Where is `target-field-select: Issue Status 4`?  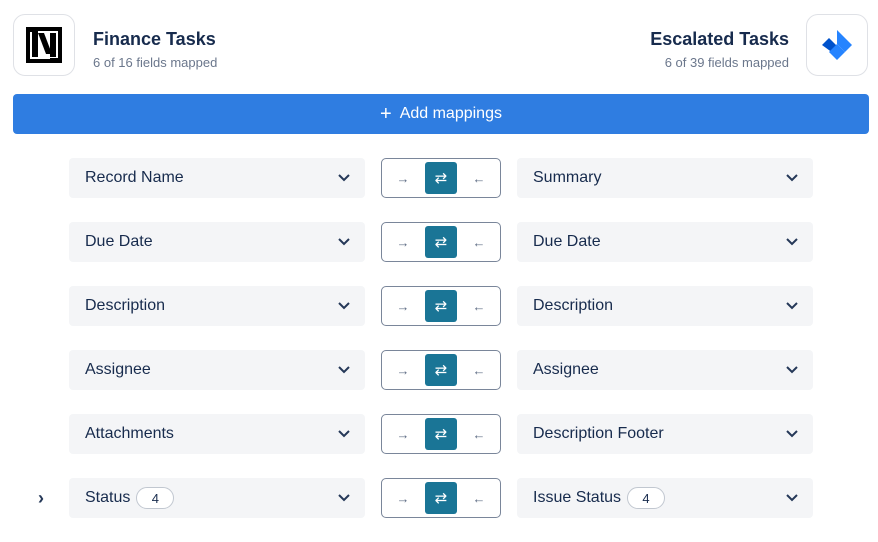
target-field-select: Issue Status 4 is located at coordinates (665, 498).